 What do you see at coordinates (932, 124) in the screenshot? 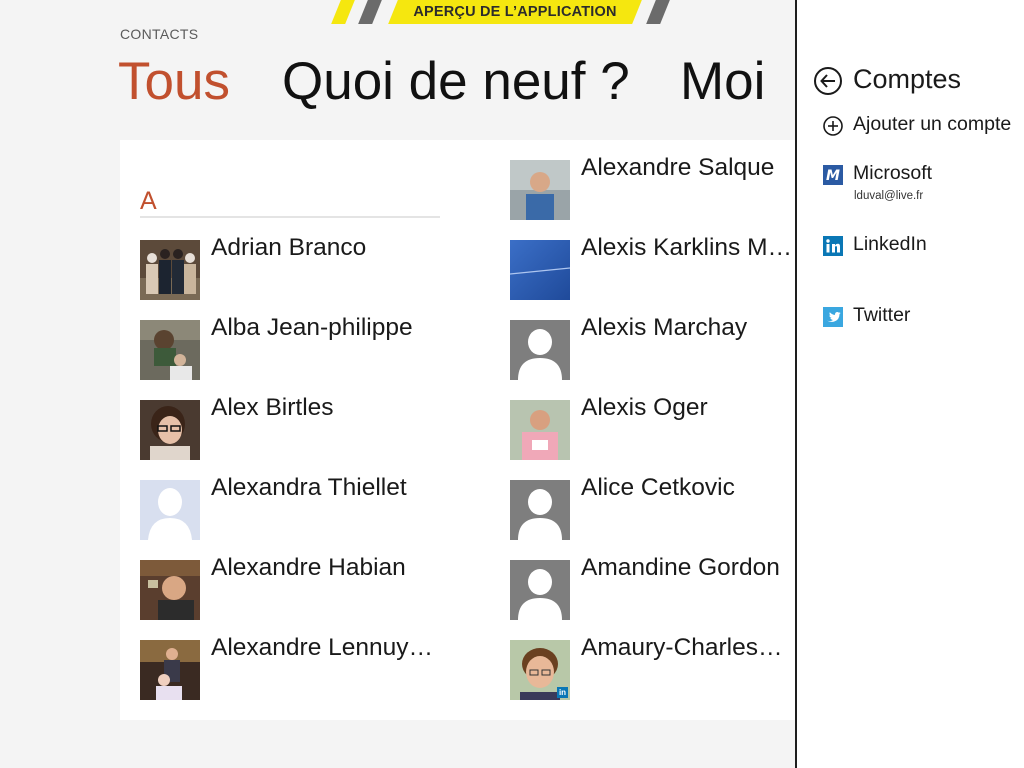
I see `add-account-label: Ajouter un compte` at bounding box center [932, 124].